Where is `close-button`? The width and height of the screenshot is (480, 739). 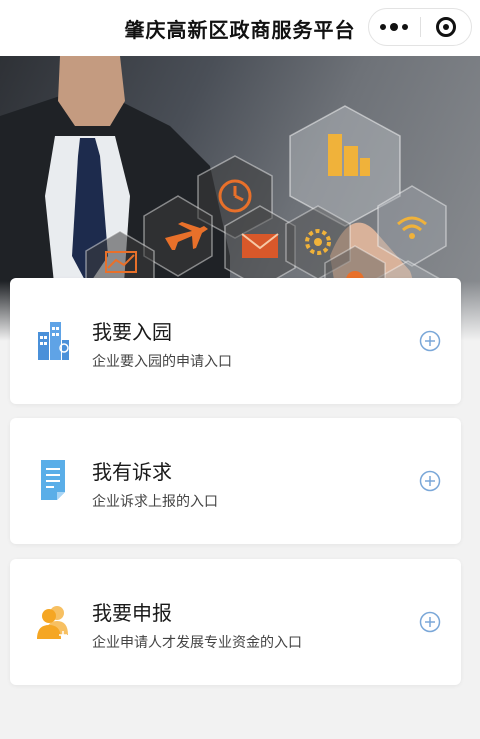
close-button is located at coordinates (446, 27).